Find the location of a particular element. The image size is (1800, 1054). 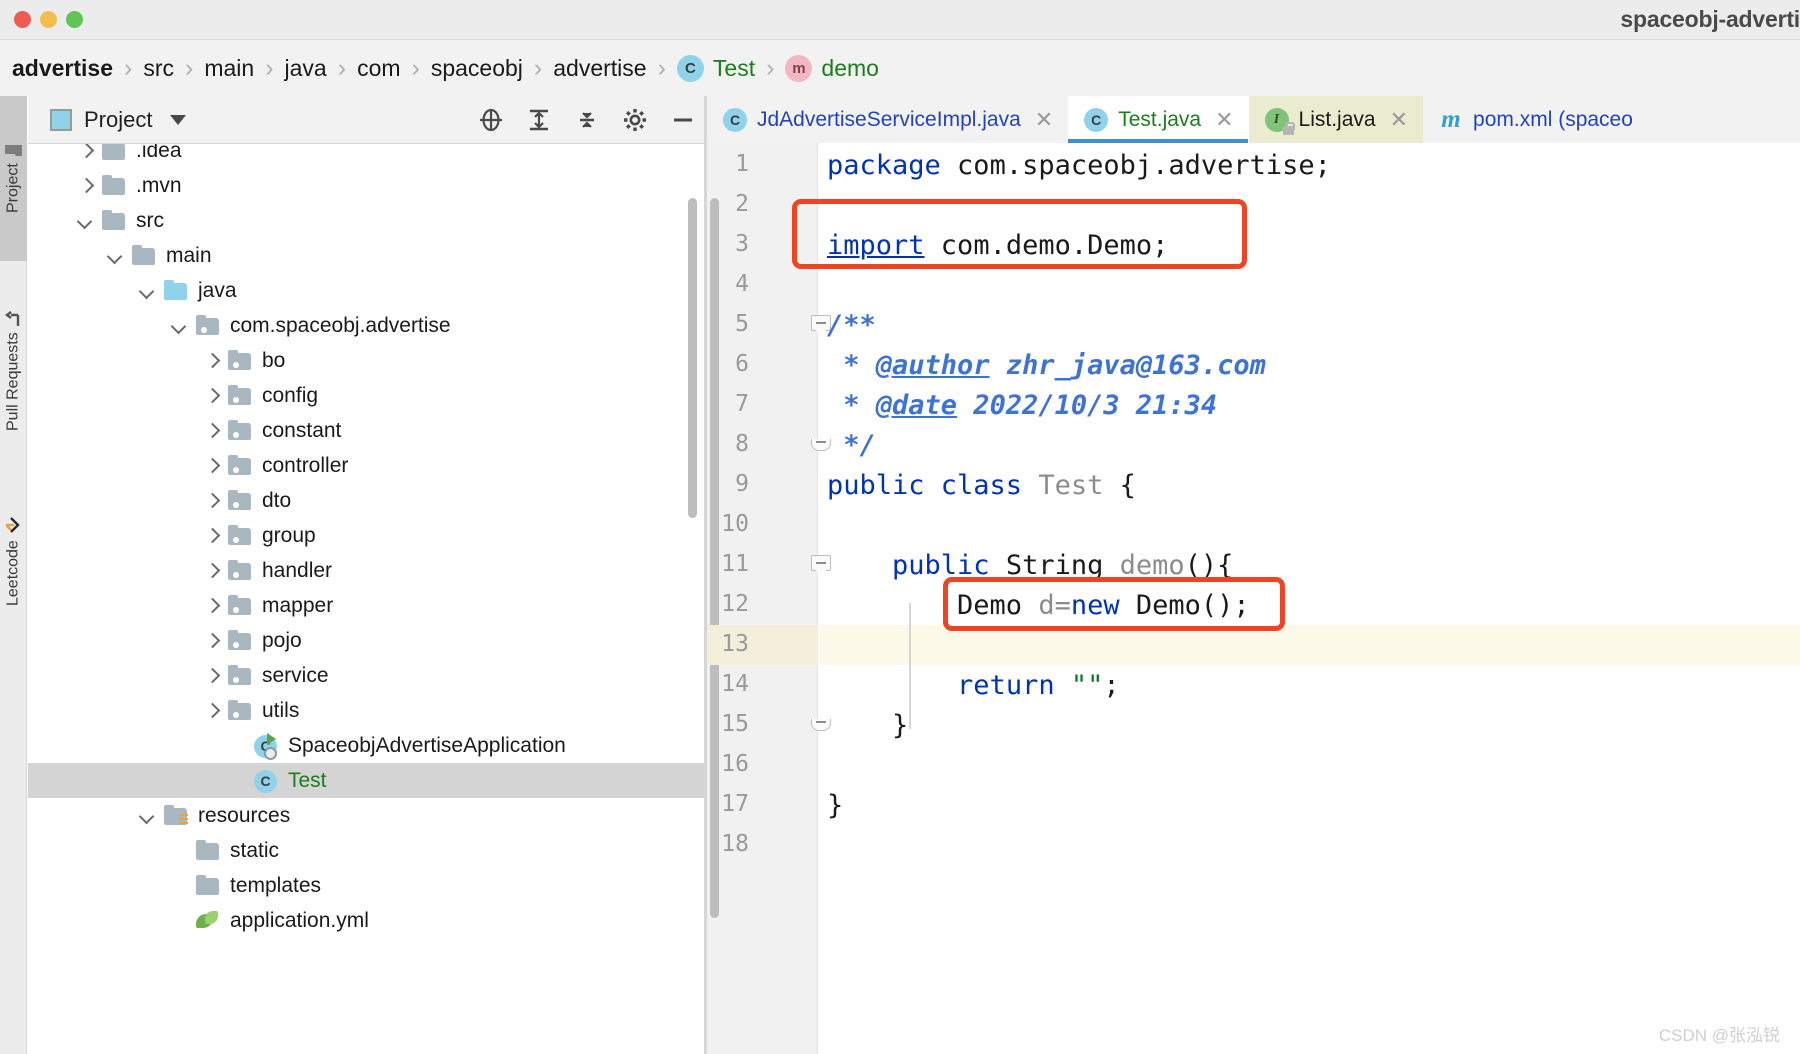

breadcrumb-item-advertise-root: advertise is located at coordinates (62, 68).